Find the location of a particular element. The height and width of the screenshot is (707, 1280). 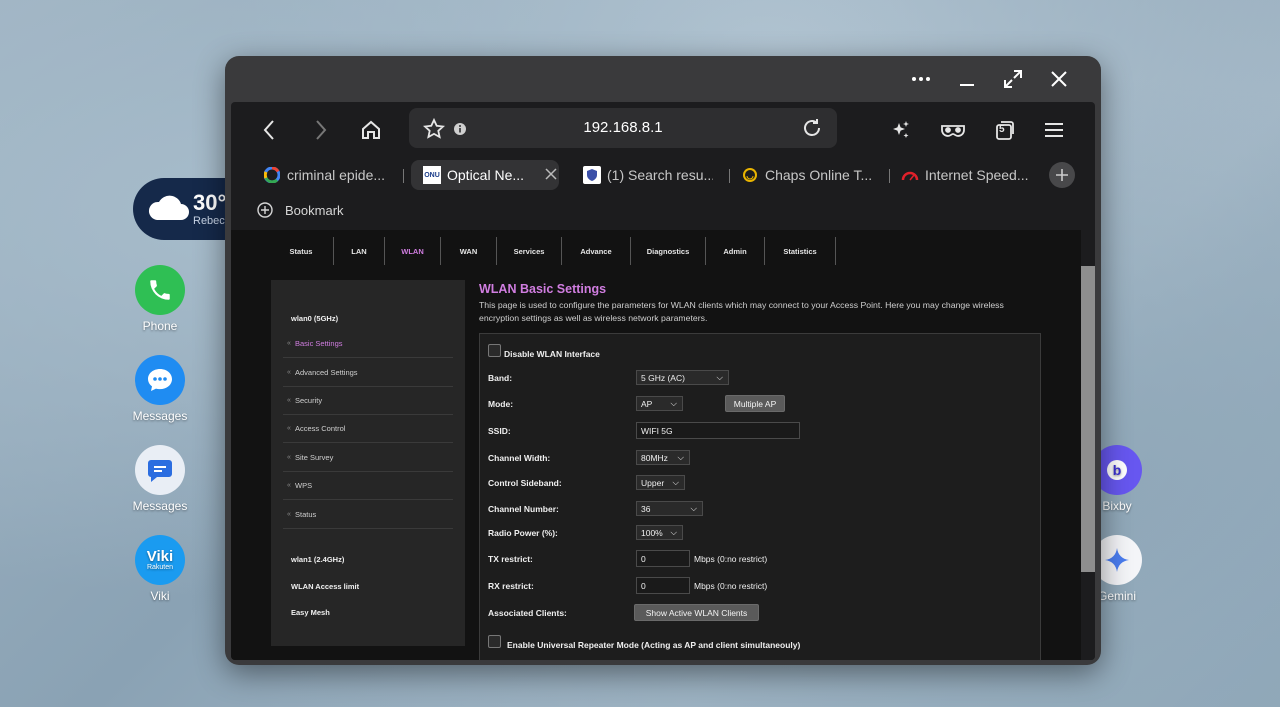

address-bar: 192.168.8.1 is located at coordinates (623, 128).